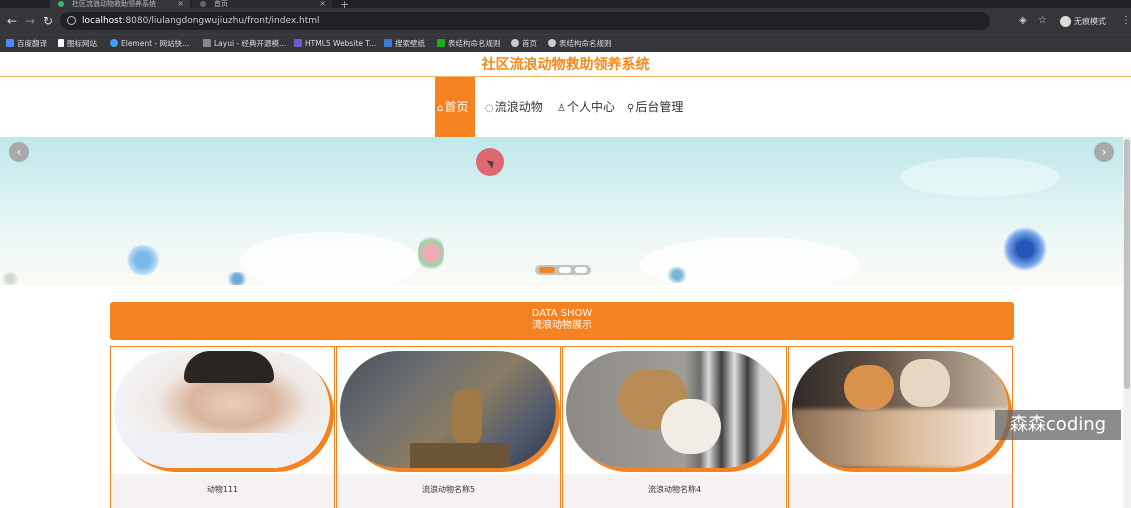 The height and width of the screenshot is (508, 1131). I want to click on menu-kebab-icon: ⋮, so click(1126, 21).